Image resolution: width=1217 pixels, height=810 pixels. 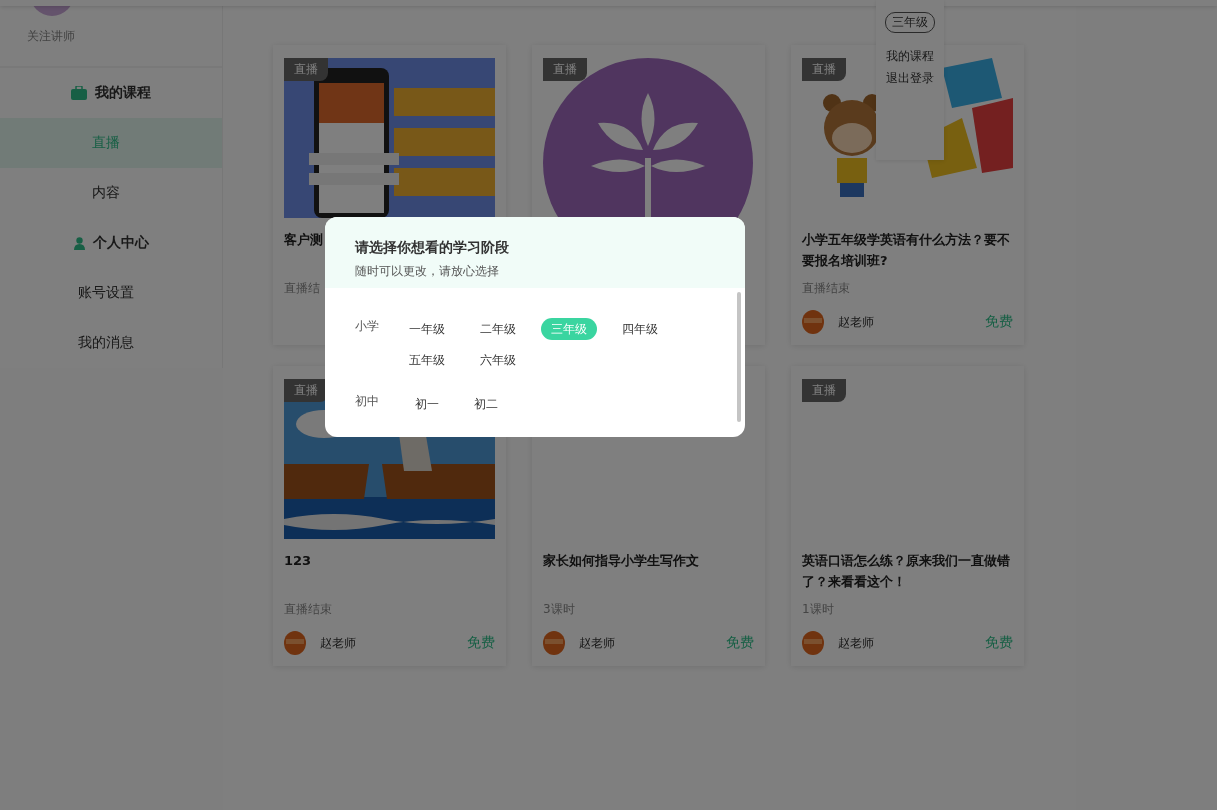 What do you see at coordinates (910, 22) in the screenshot?
I see `grade-tag: 三年级` at bounding box center [910, 22].